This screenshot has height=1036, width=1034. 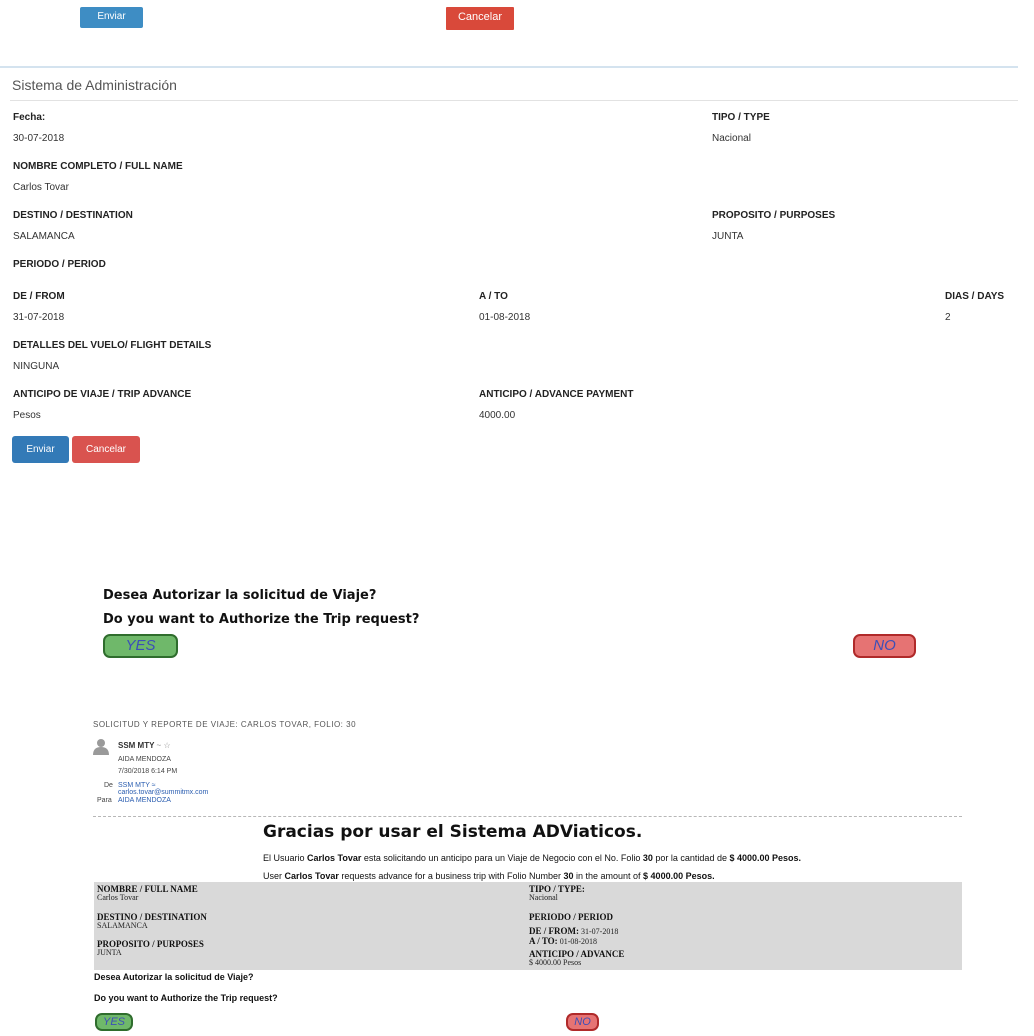 I want to click on anticipo-label: ANTICIPO / ADVANCE PAYMENT, so click(x=556, y=394).